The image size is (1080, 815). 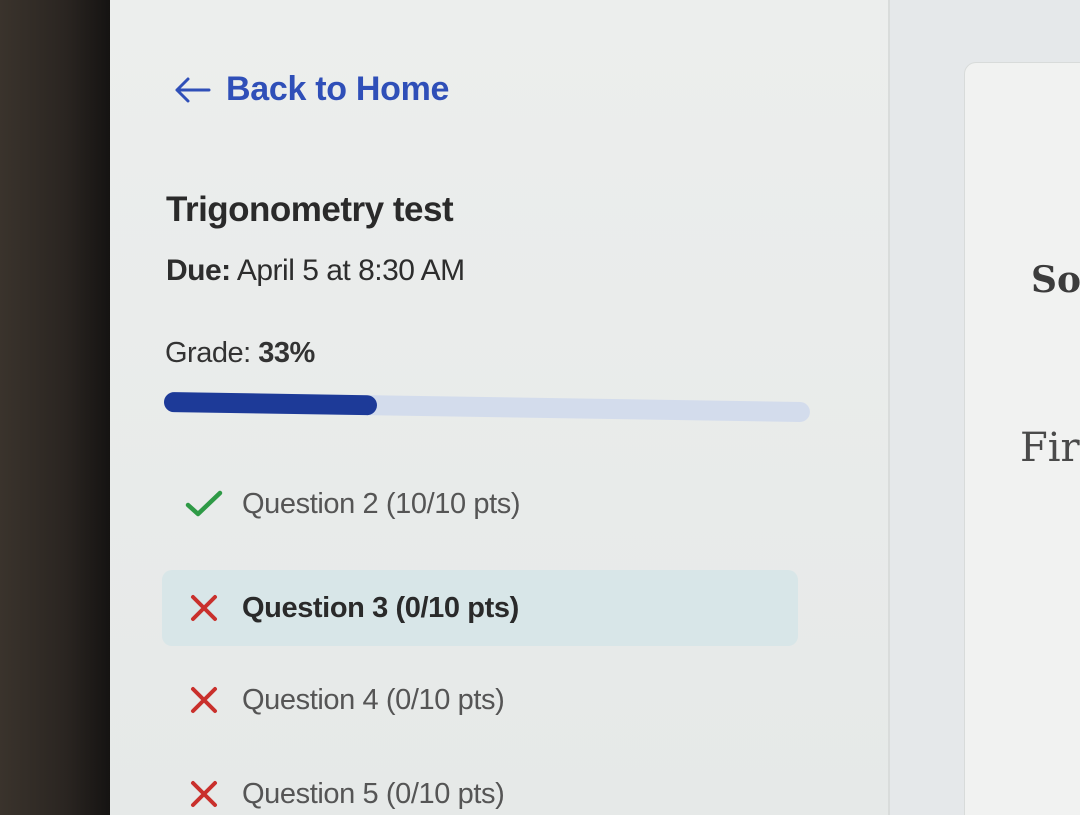 What do you see at coordinates (487, 407) in the screenshot?
I see `grade-progress-bar` at bounding box center [487, 407].